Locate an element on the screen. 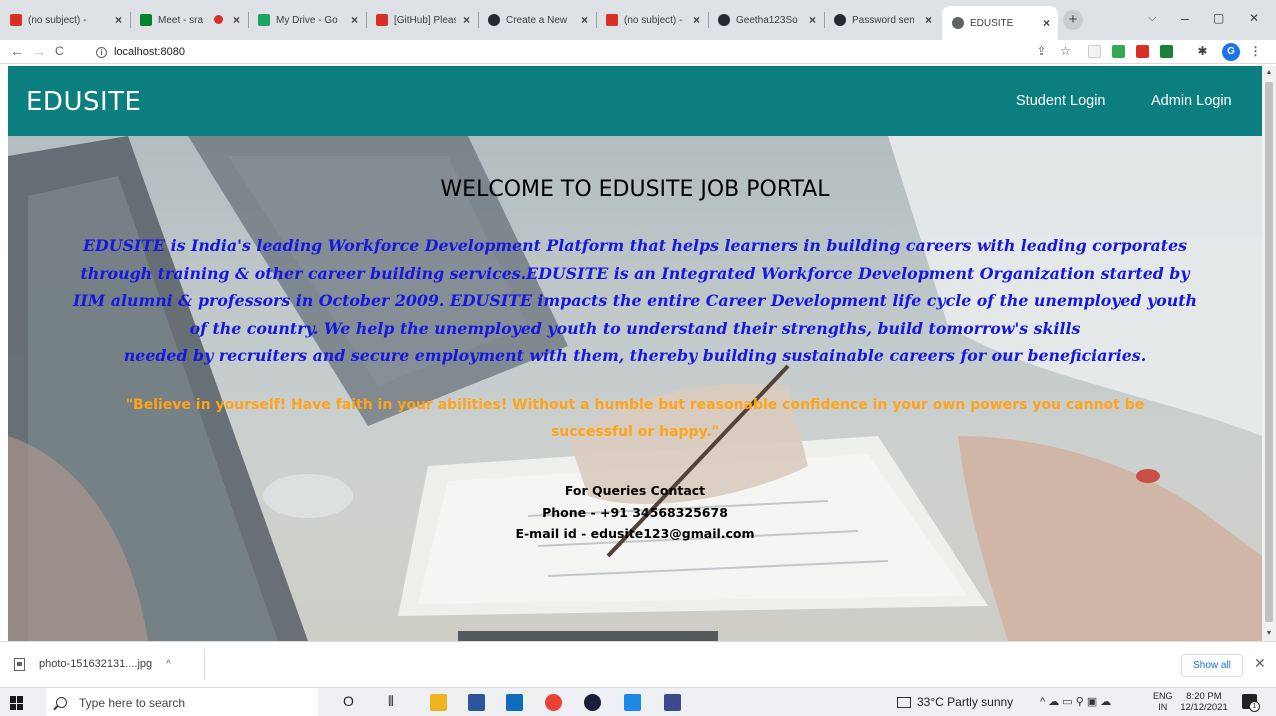  download-bar: photo-151632131....jpg ^ Show all ✕ is located at coordinates (638, 664).